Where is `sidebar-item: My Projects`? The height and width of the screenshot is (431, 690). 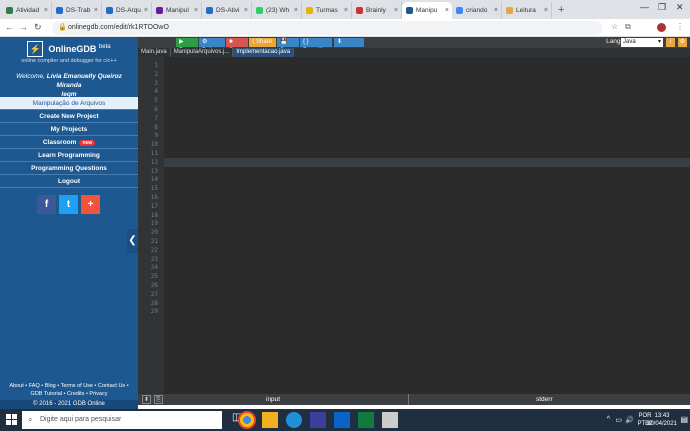 sidebar-item: My Projects is located at coordinates (69, 129).